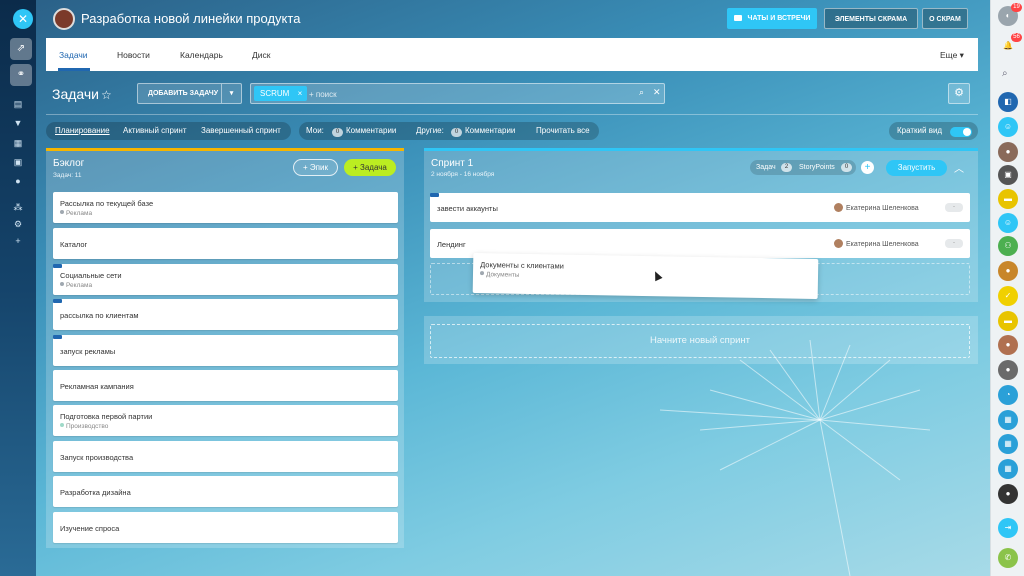 This screenshot has height=576, width=1024. What do you see at coordinates (225, 207) in the screenshot?
I see `backlog-card: Рассылка по текущей базе Реклама` at bounding box center [225, 207].